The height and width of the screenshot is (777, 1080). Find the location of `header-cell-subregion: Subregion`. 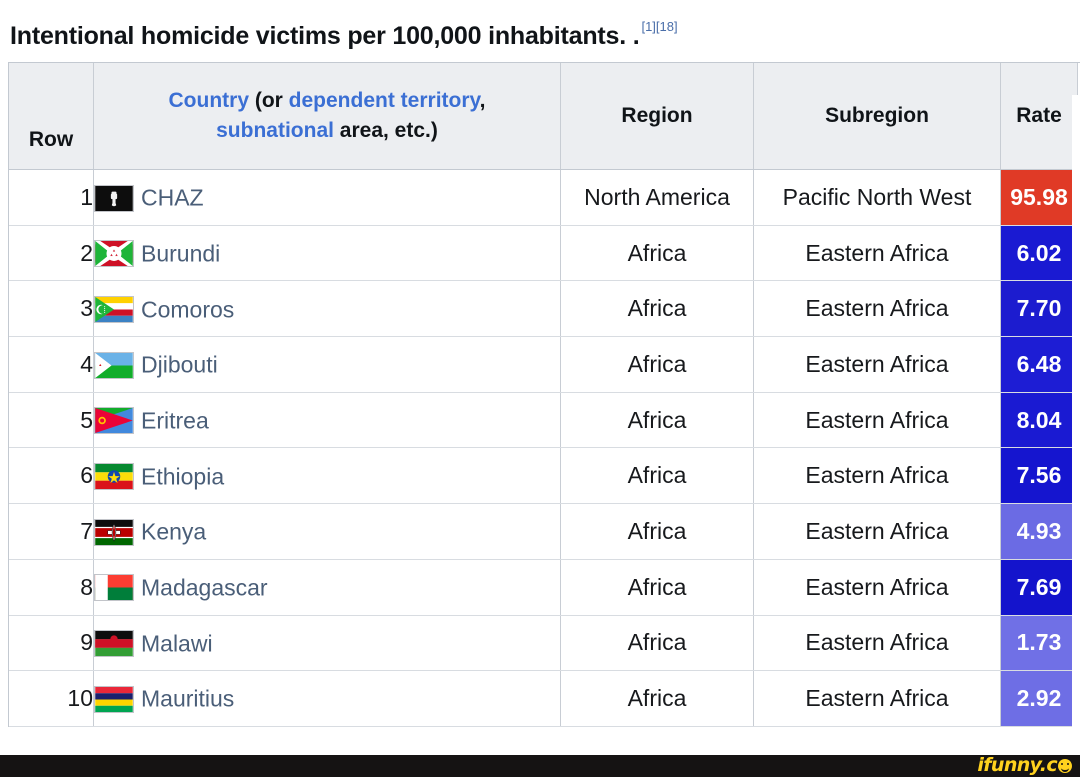

header-cell-subregion: Subregion is located at coordinates (877, 116).